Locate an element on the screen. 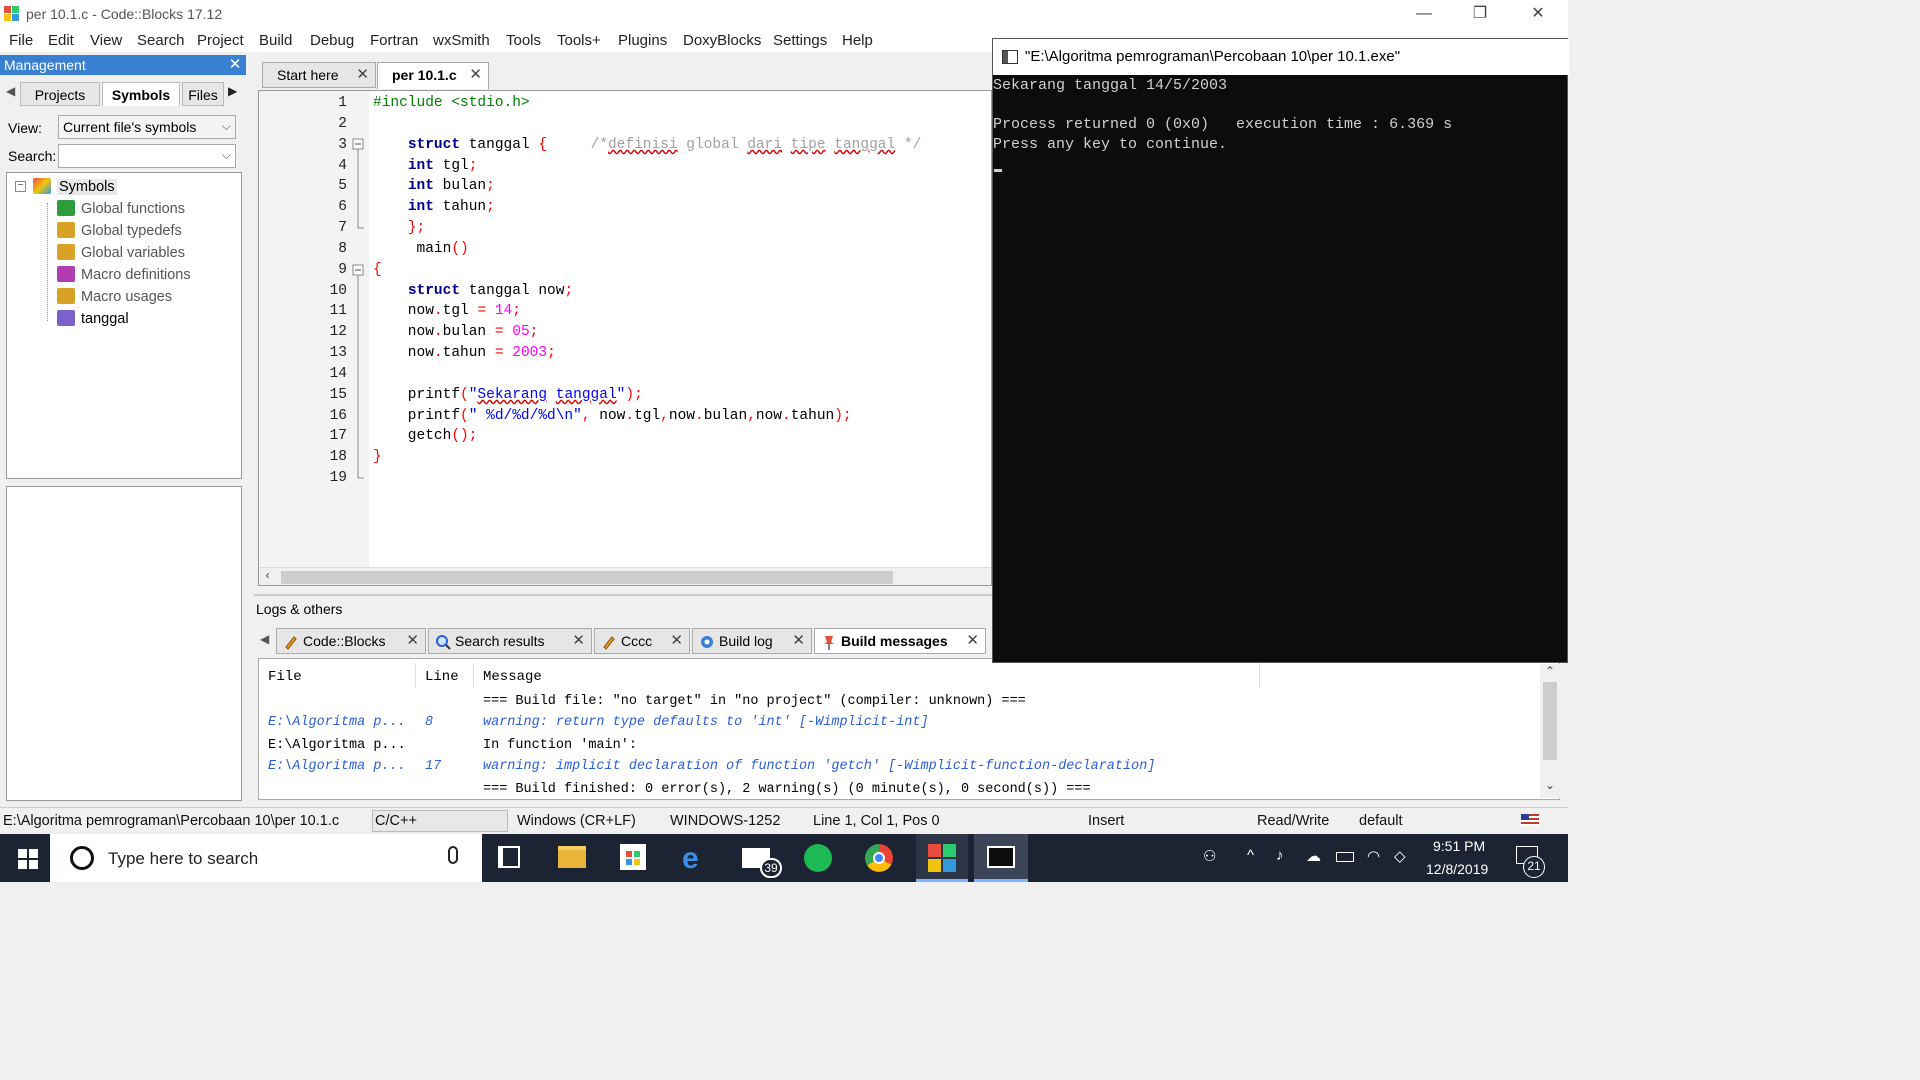 The height and width of the screenshot is (1080, 1920). tree-node-tanggal: tanggal is located at coordinates (93, 319).